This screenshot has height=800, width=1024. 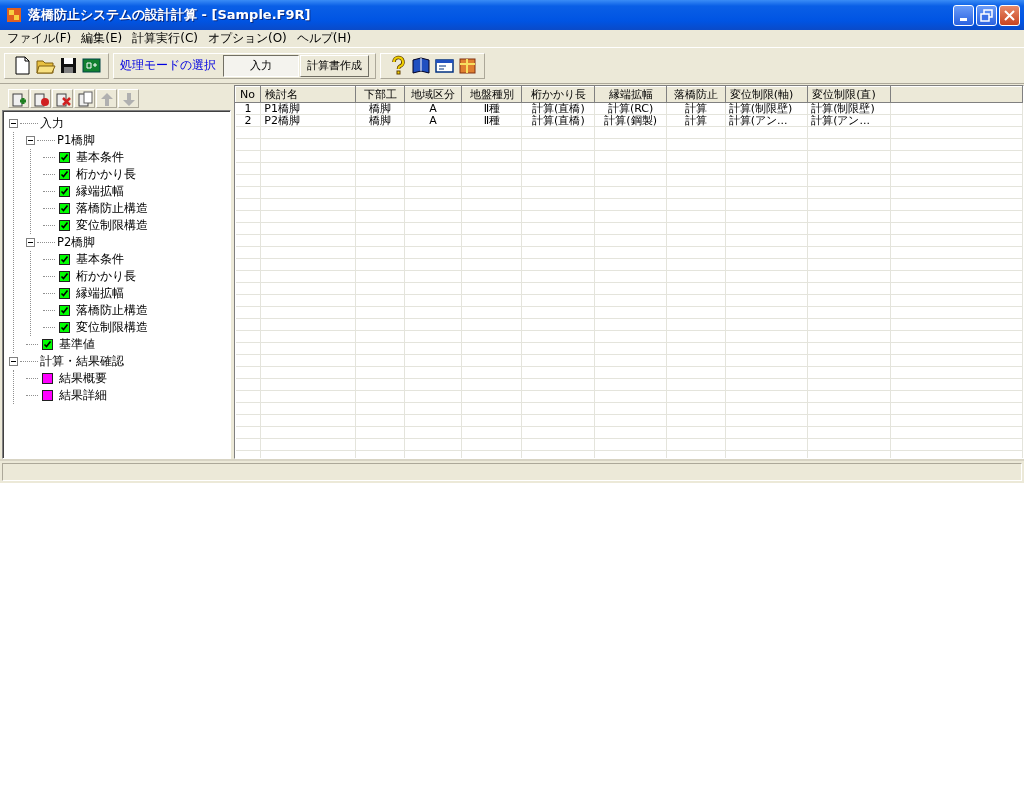 I want to click on tree-folder: 入力, so click(x=52, y=123).